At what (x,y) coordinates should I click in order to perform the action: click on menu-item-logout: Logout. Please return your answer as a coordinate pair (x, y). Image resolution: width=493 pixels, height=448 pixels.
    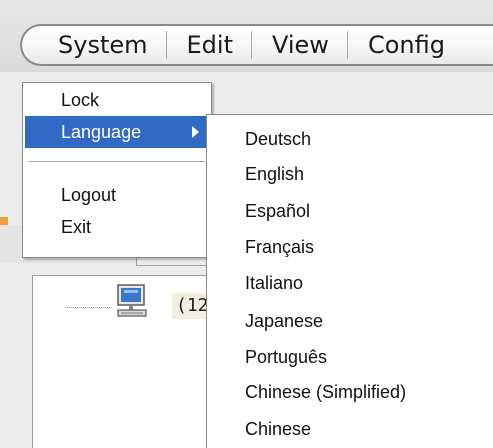
    Looking at the image, I should click on (117, 195).